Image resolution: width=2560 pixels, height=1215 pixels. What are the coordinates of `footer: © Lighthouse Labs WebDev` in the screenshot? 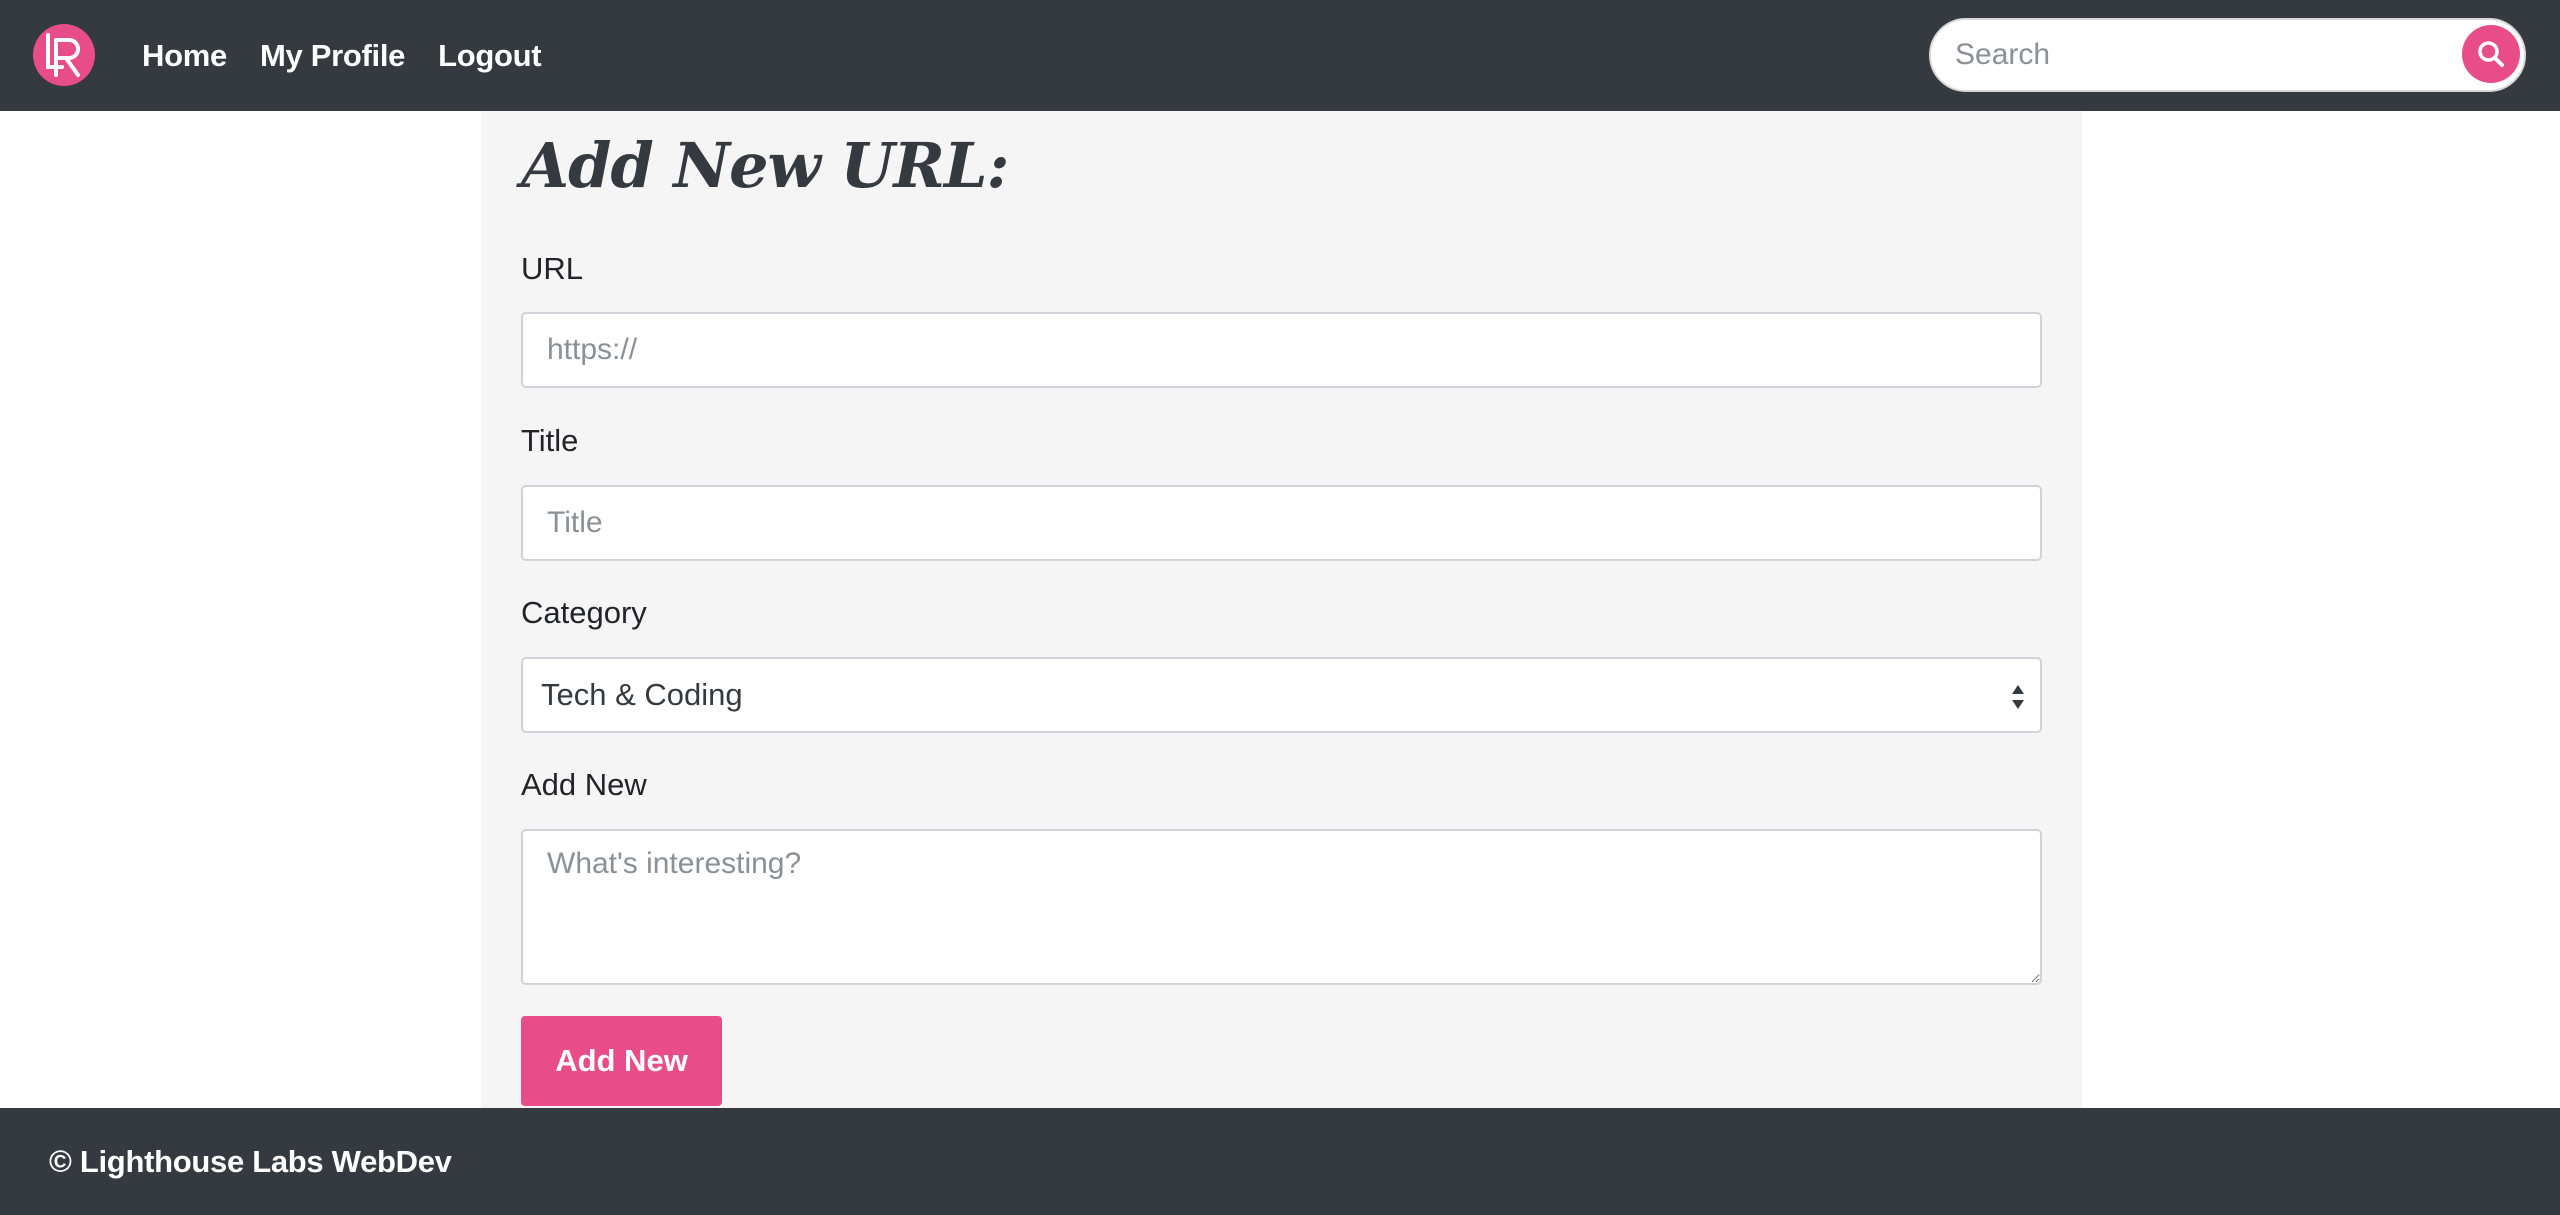 It's located at (1280, 1161).